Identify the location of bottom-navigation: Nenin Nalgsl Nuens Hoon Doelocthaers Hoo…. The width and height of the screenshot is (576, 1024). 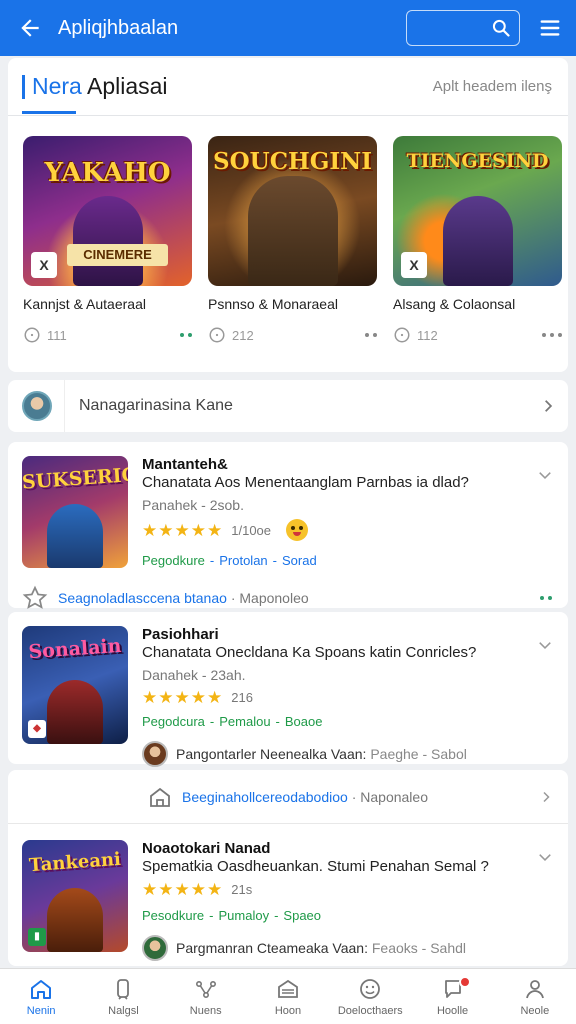
(288, 996).